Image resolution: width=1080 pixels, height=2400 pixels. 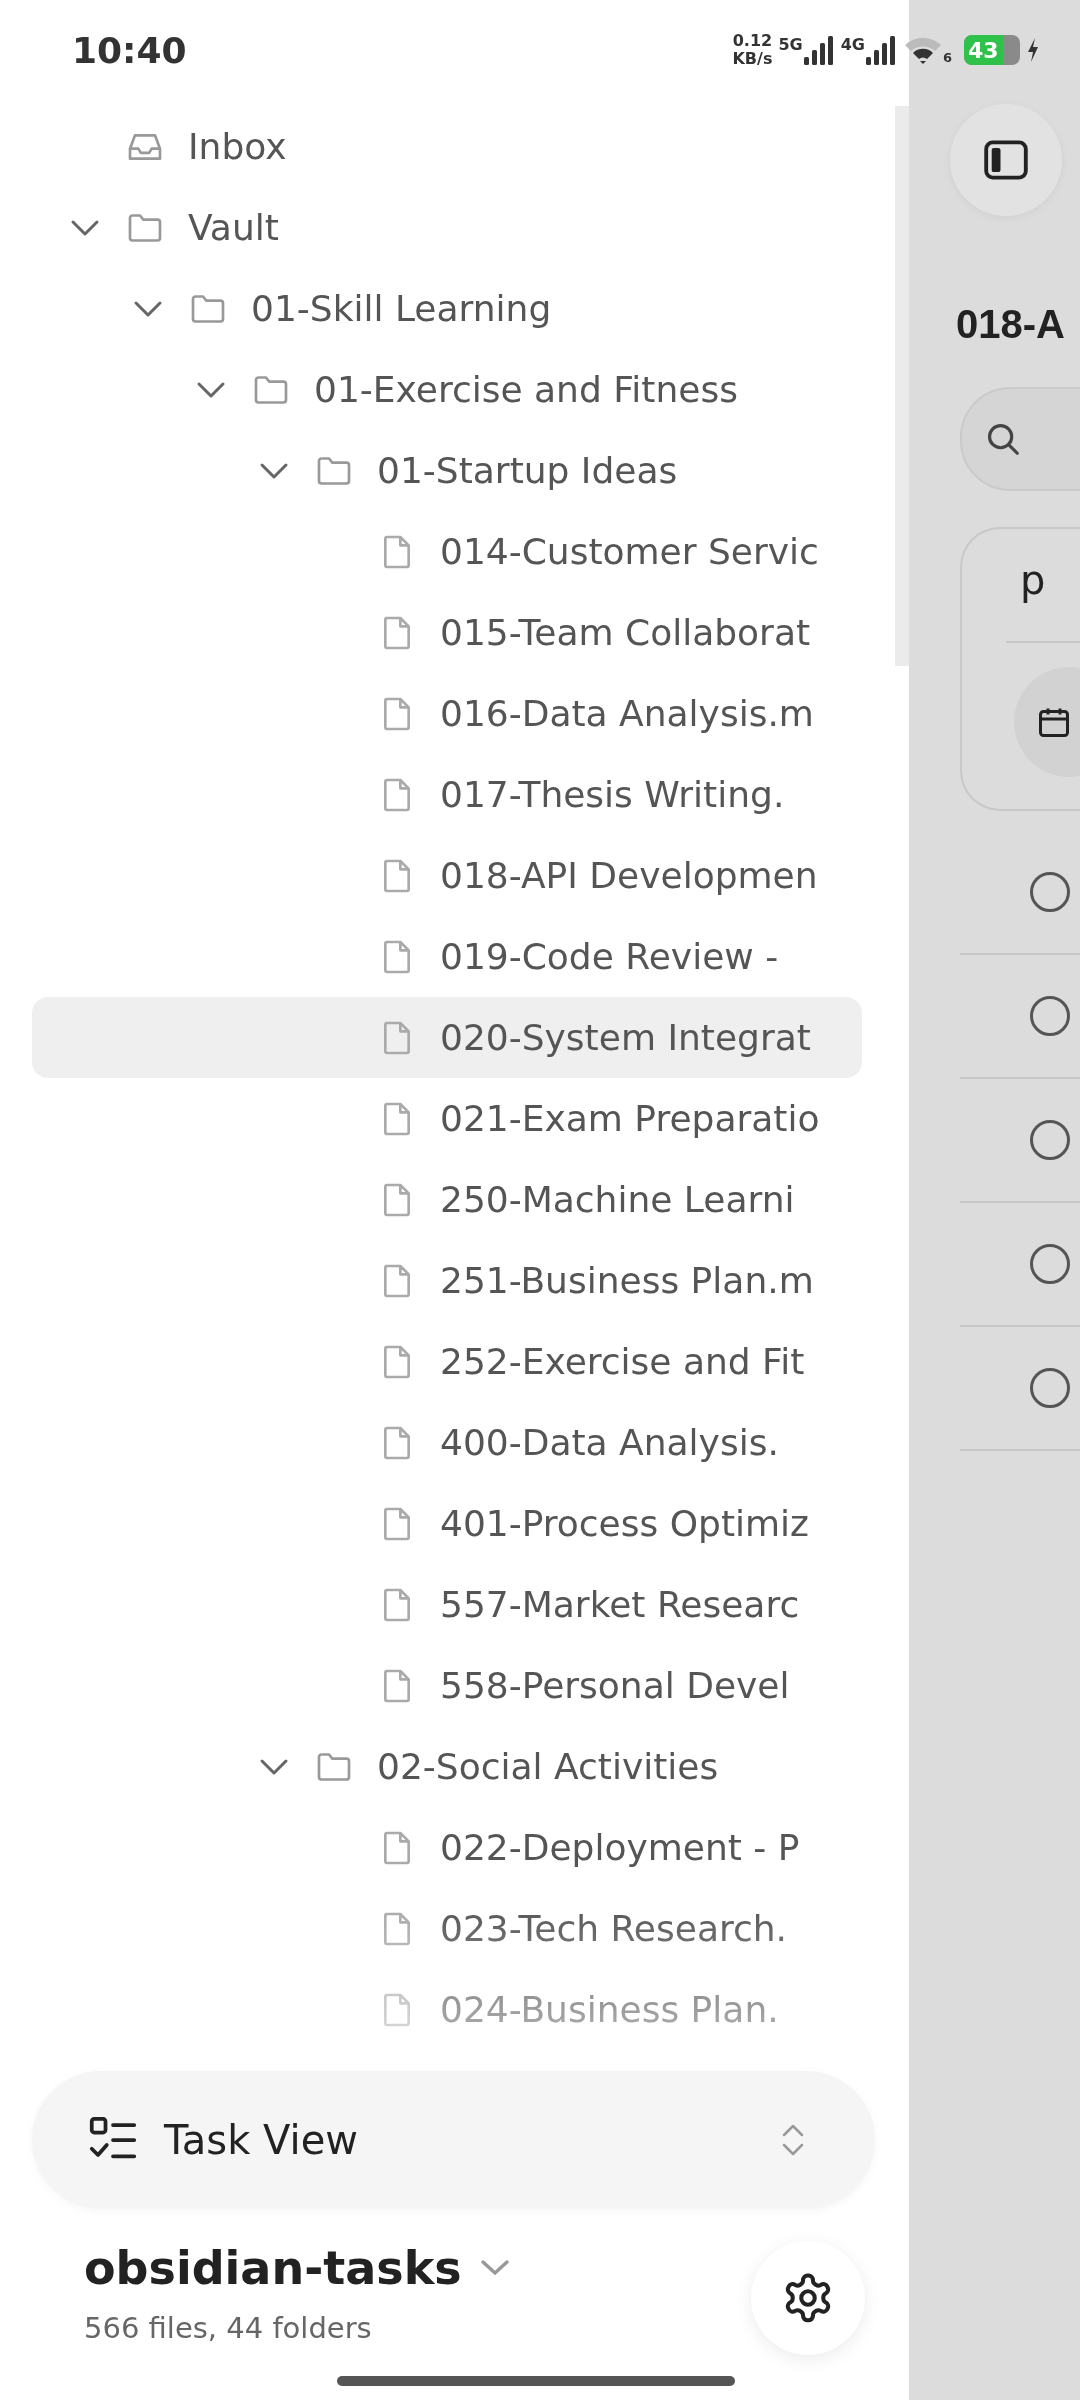 What do you see at coordinates (228, 2328) in the screenshot?
I see `vault-stats: 566 files, 44 folders` at bounding box center [228, 2328].